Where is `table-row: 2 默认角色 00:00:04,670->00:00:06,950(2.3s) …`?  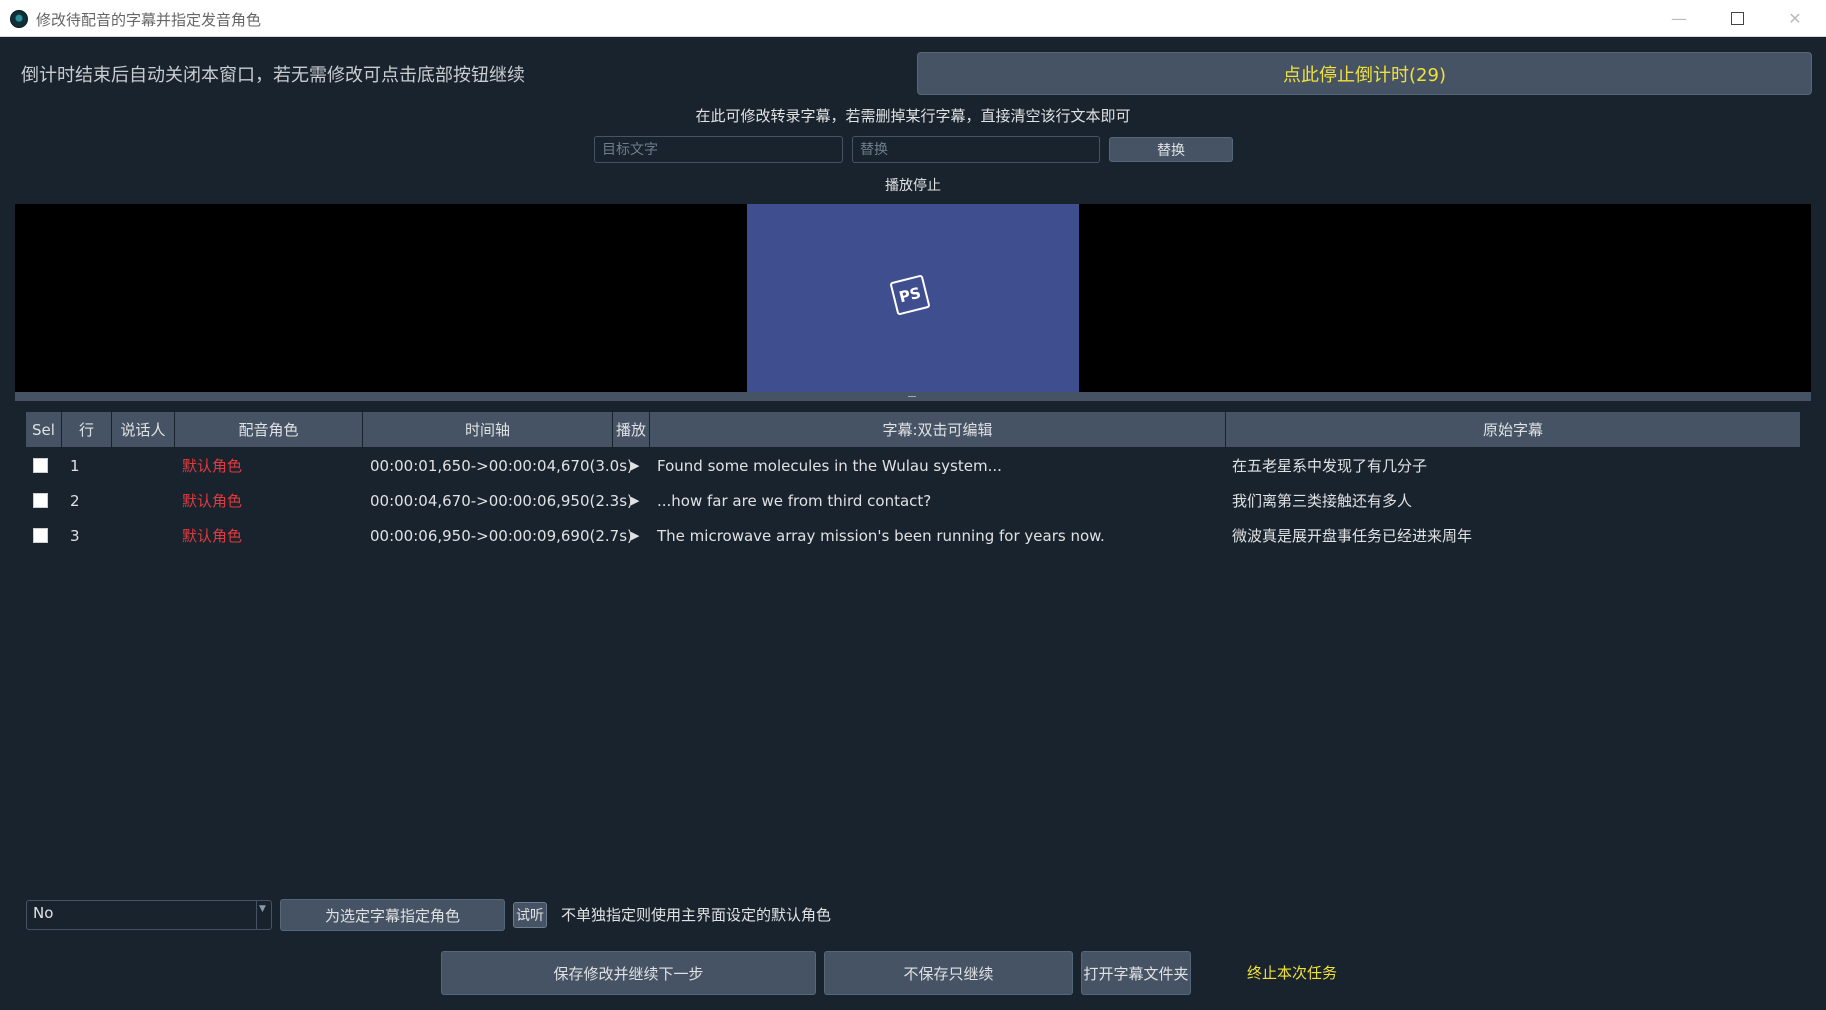 table-row: 2 默认角色 00:00:04,670->00:00:06,950(2.3s) … is located at coordinates (913, 500).